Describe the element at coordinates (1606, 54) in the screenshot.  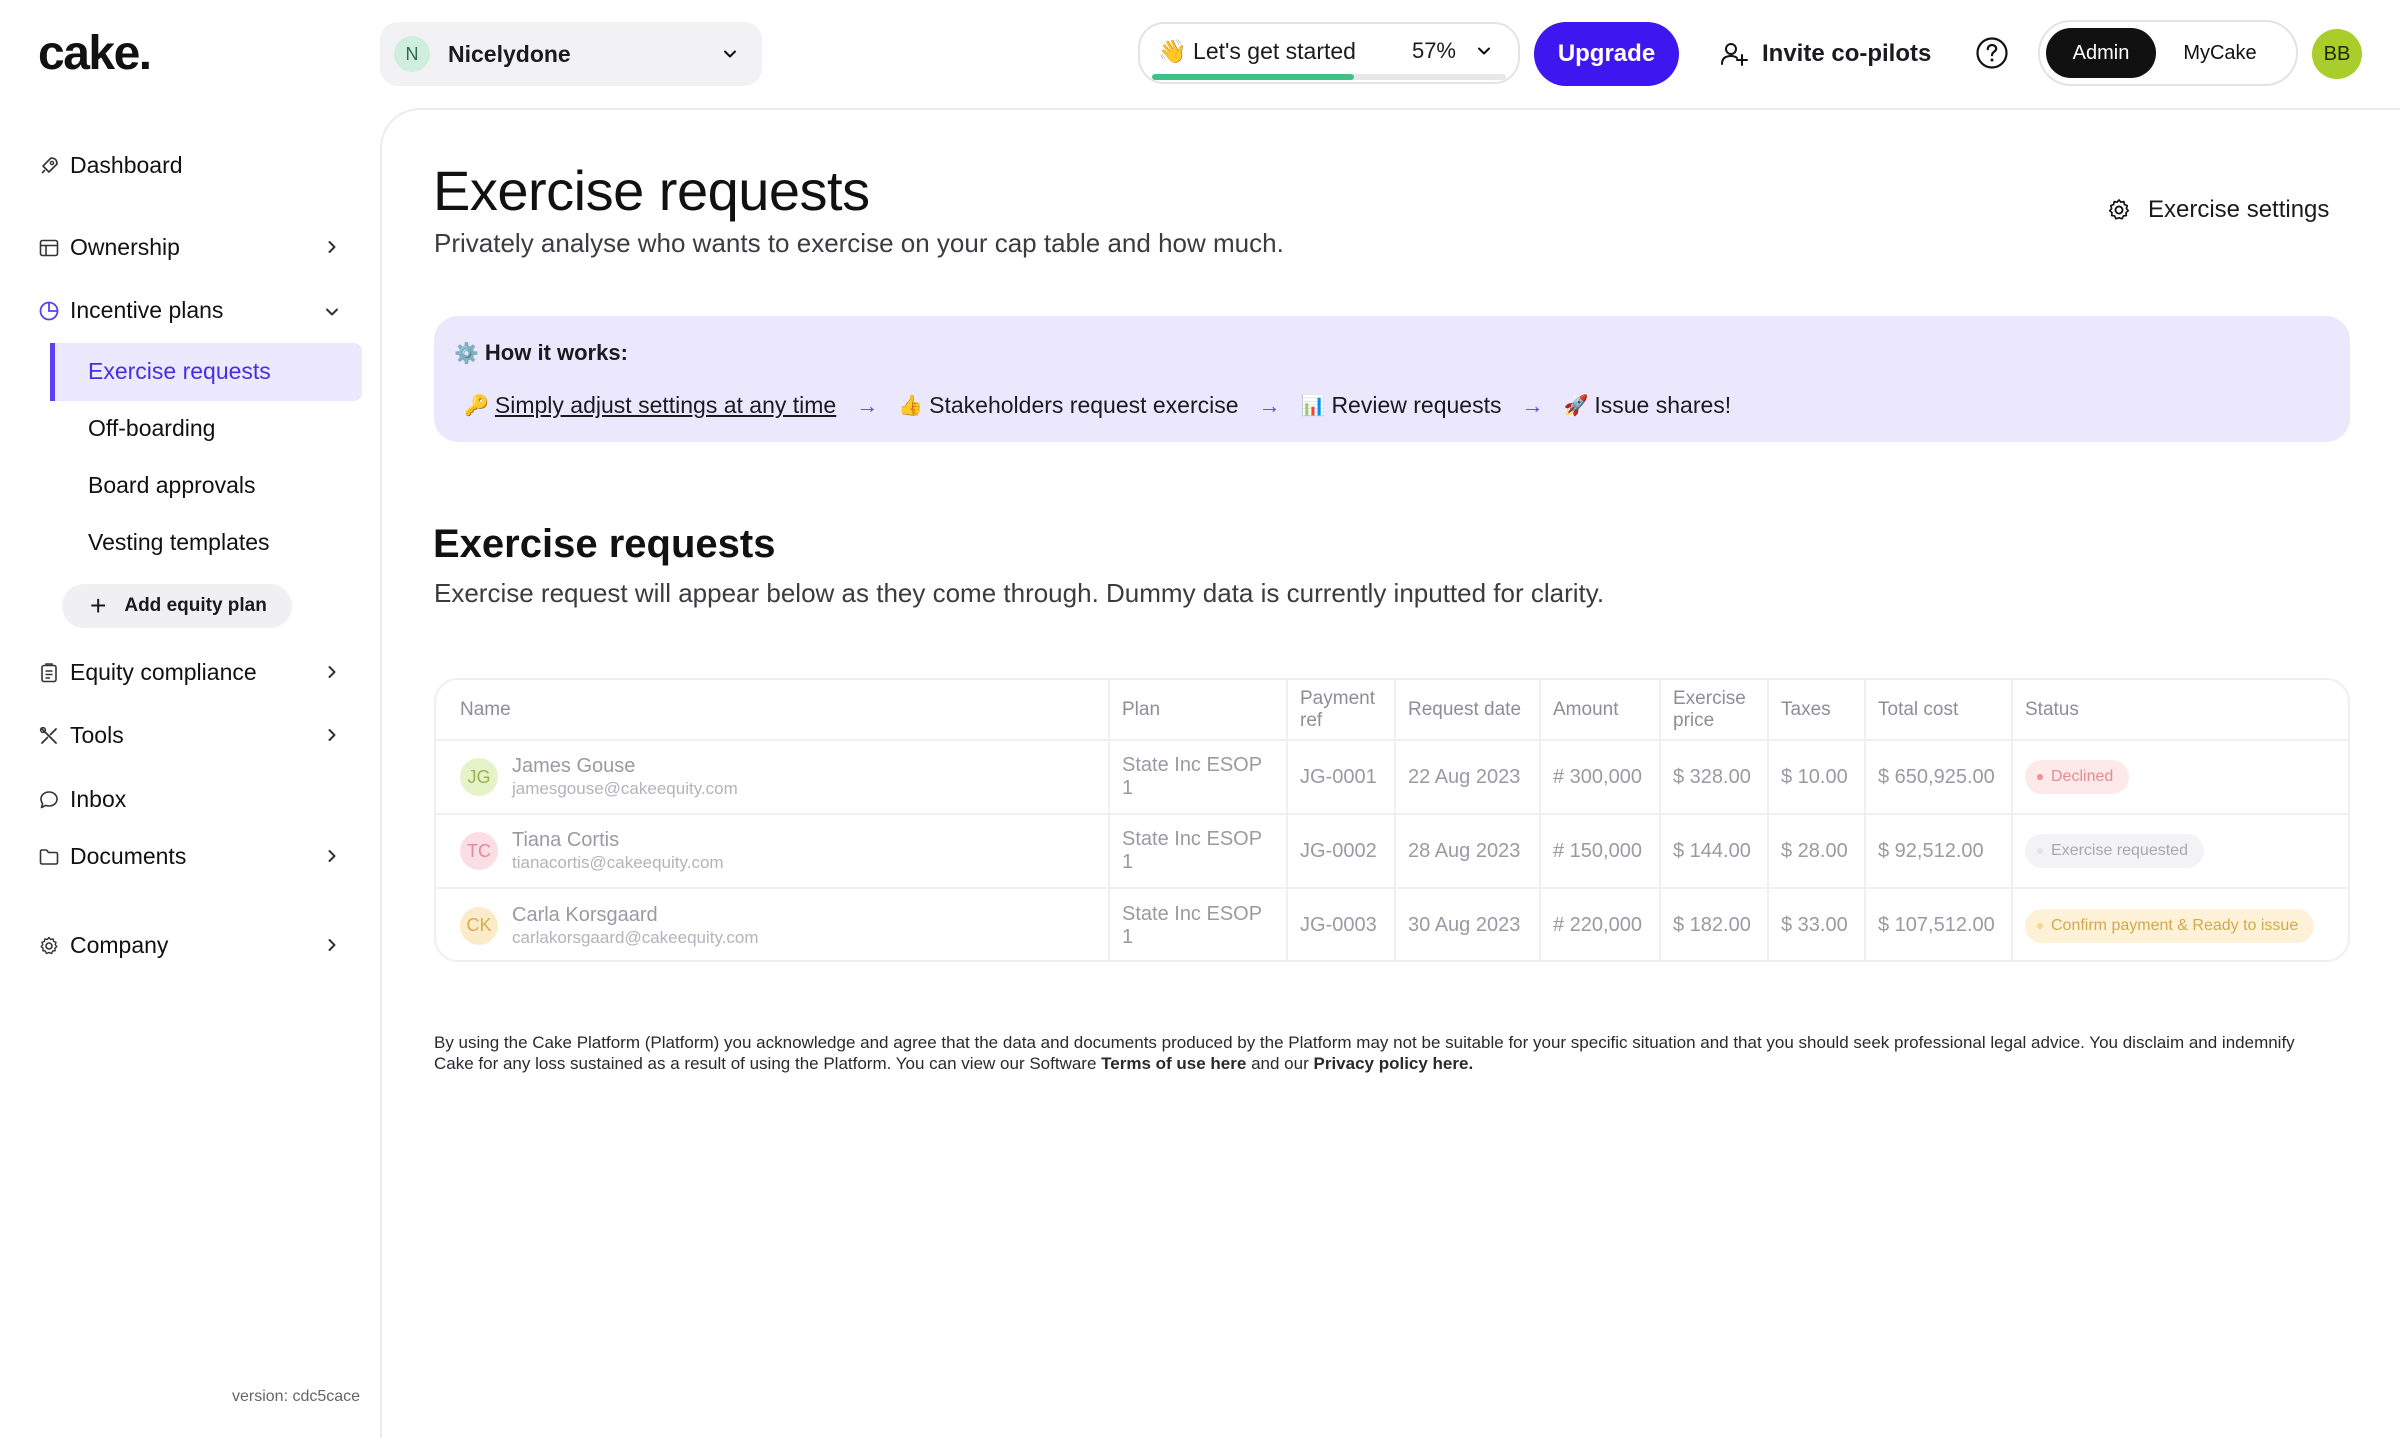
I see `upgrade-button: Upgrade` at that location.